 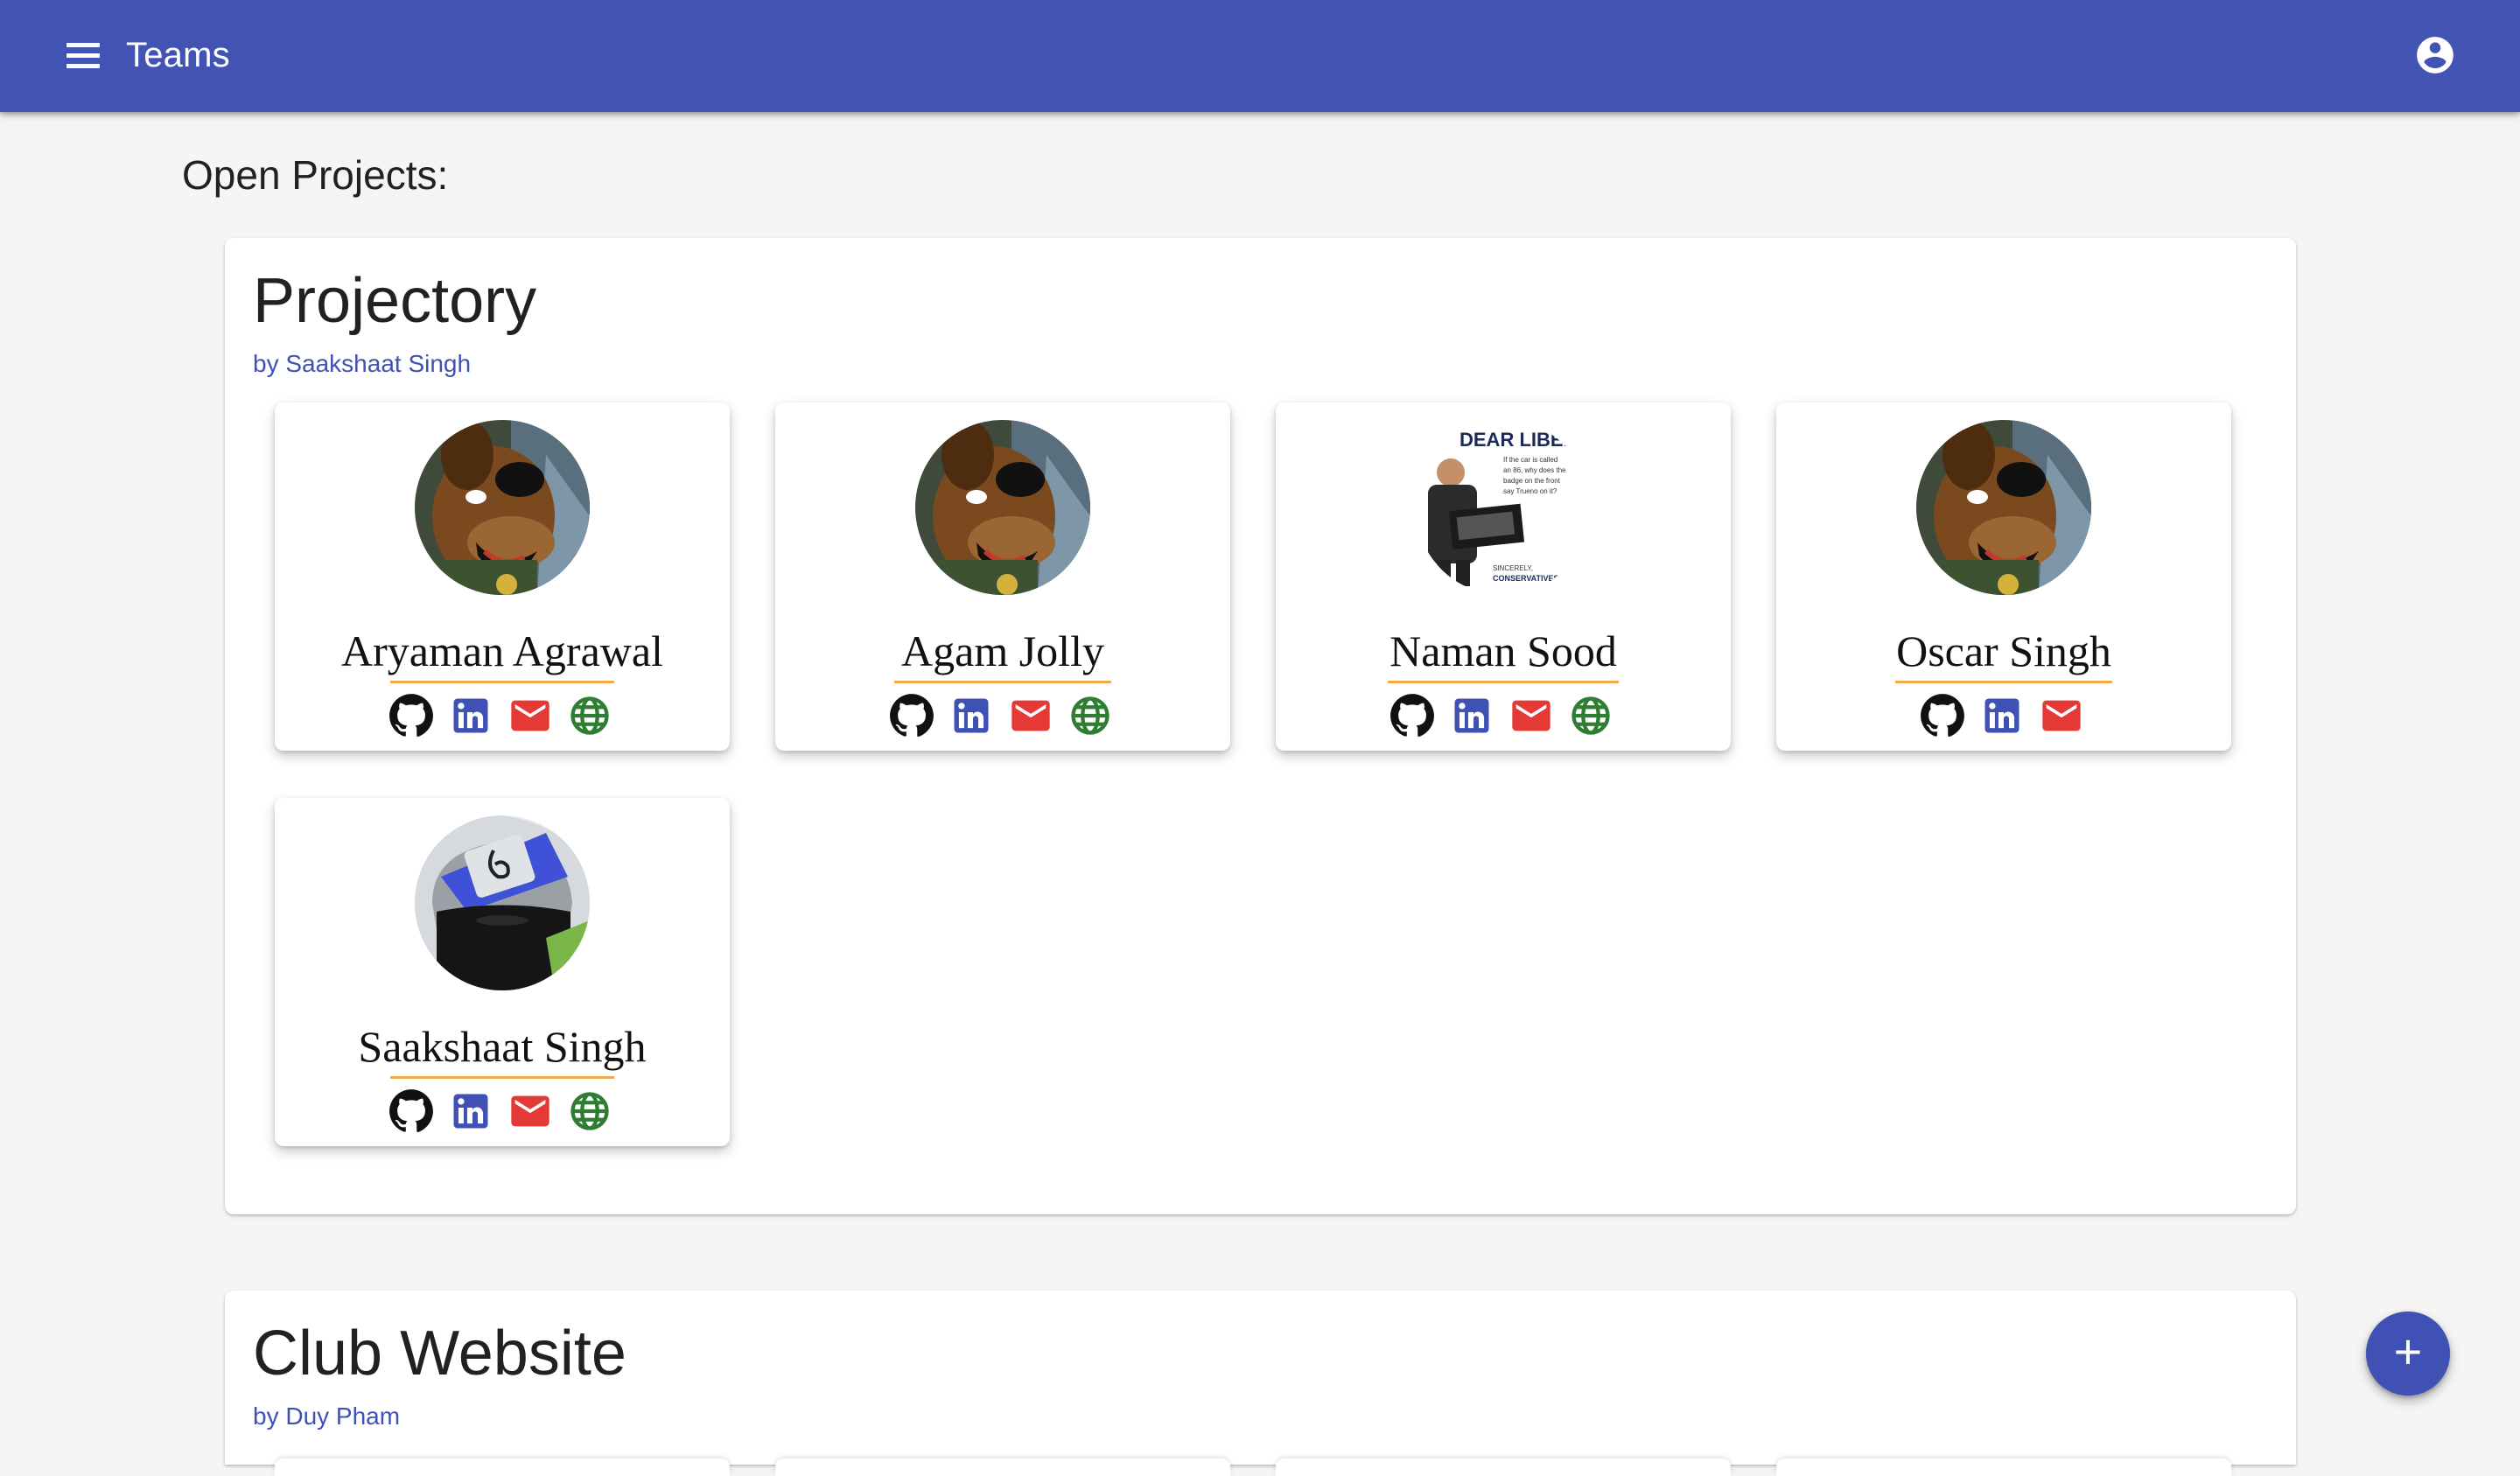 What do you see at coordinates (1530, 460) in the screenshot?
I see `svg-text: If the car is called` at bounding box center [1530, 460].